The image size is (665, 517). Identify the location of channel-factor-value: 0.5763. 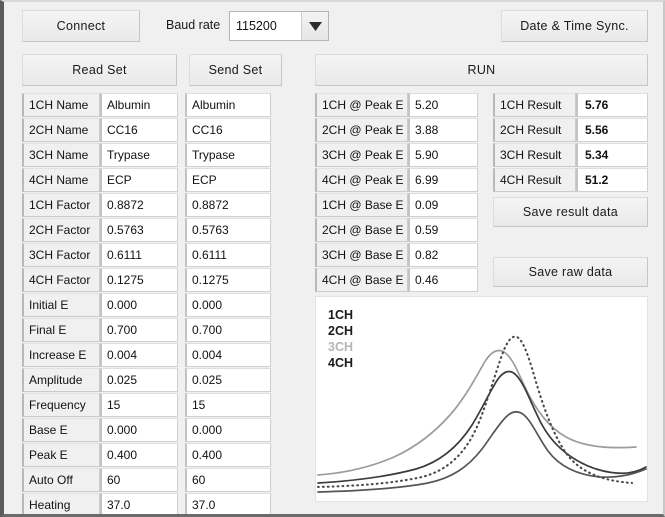
(139, 230).